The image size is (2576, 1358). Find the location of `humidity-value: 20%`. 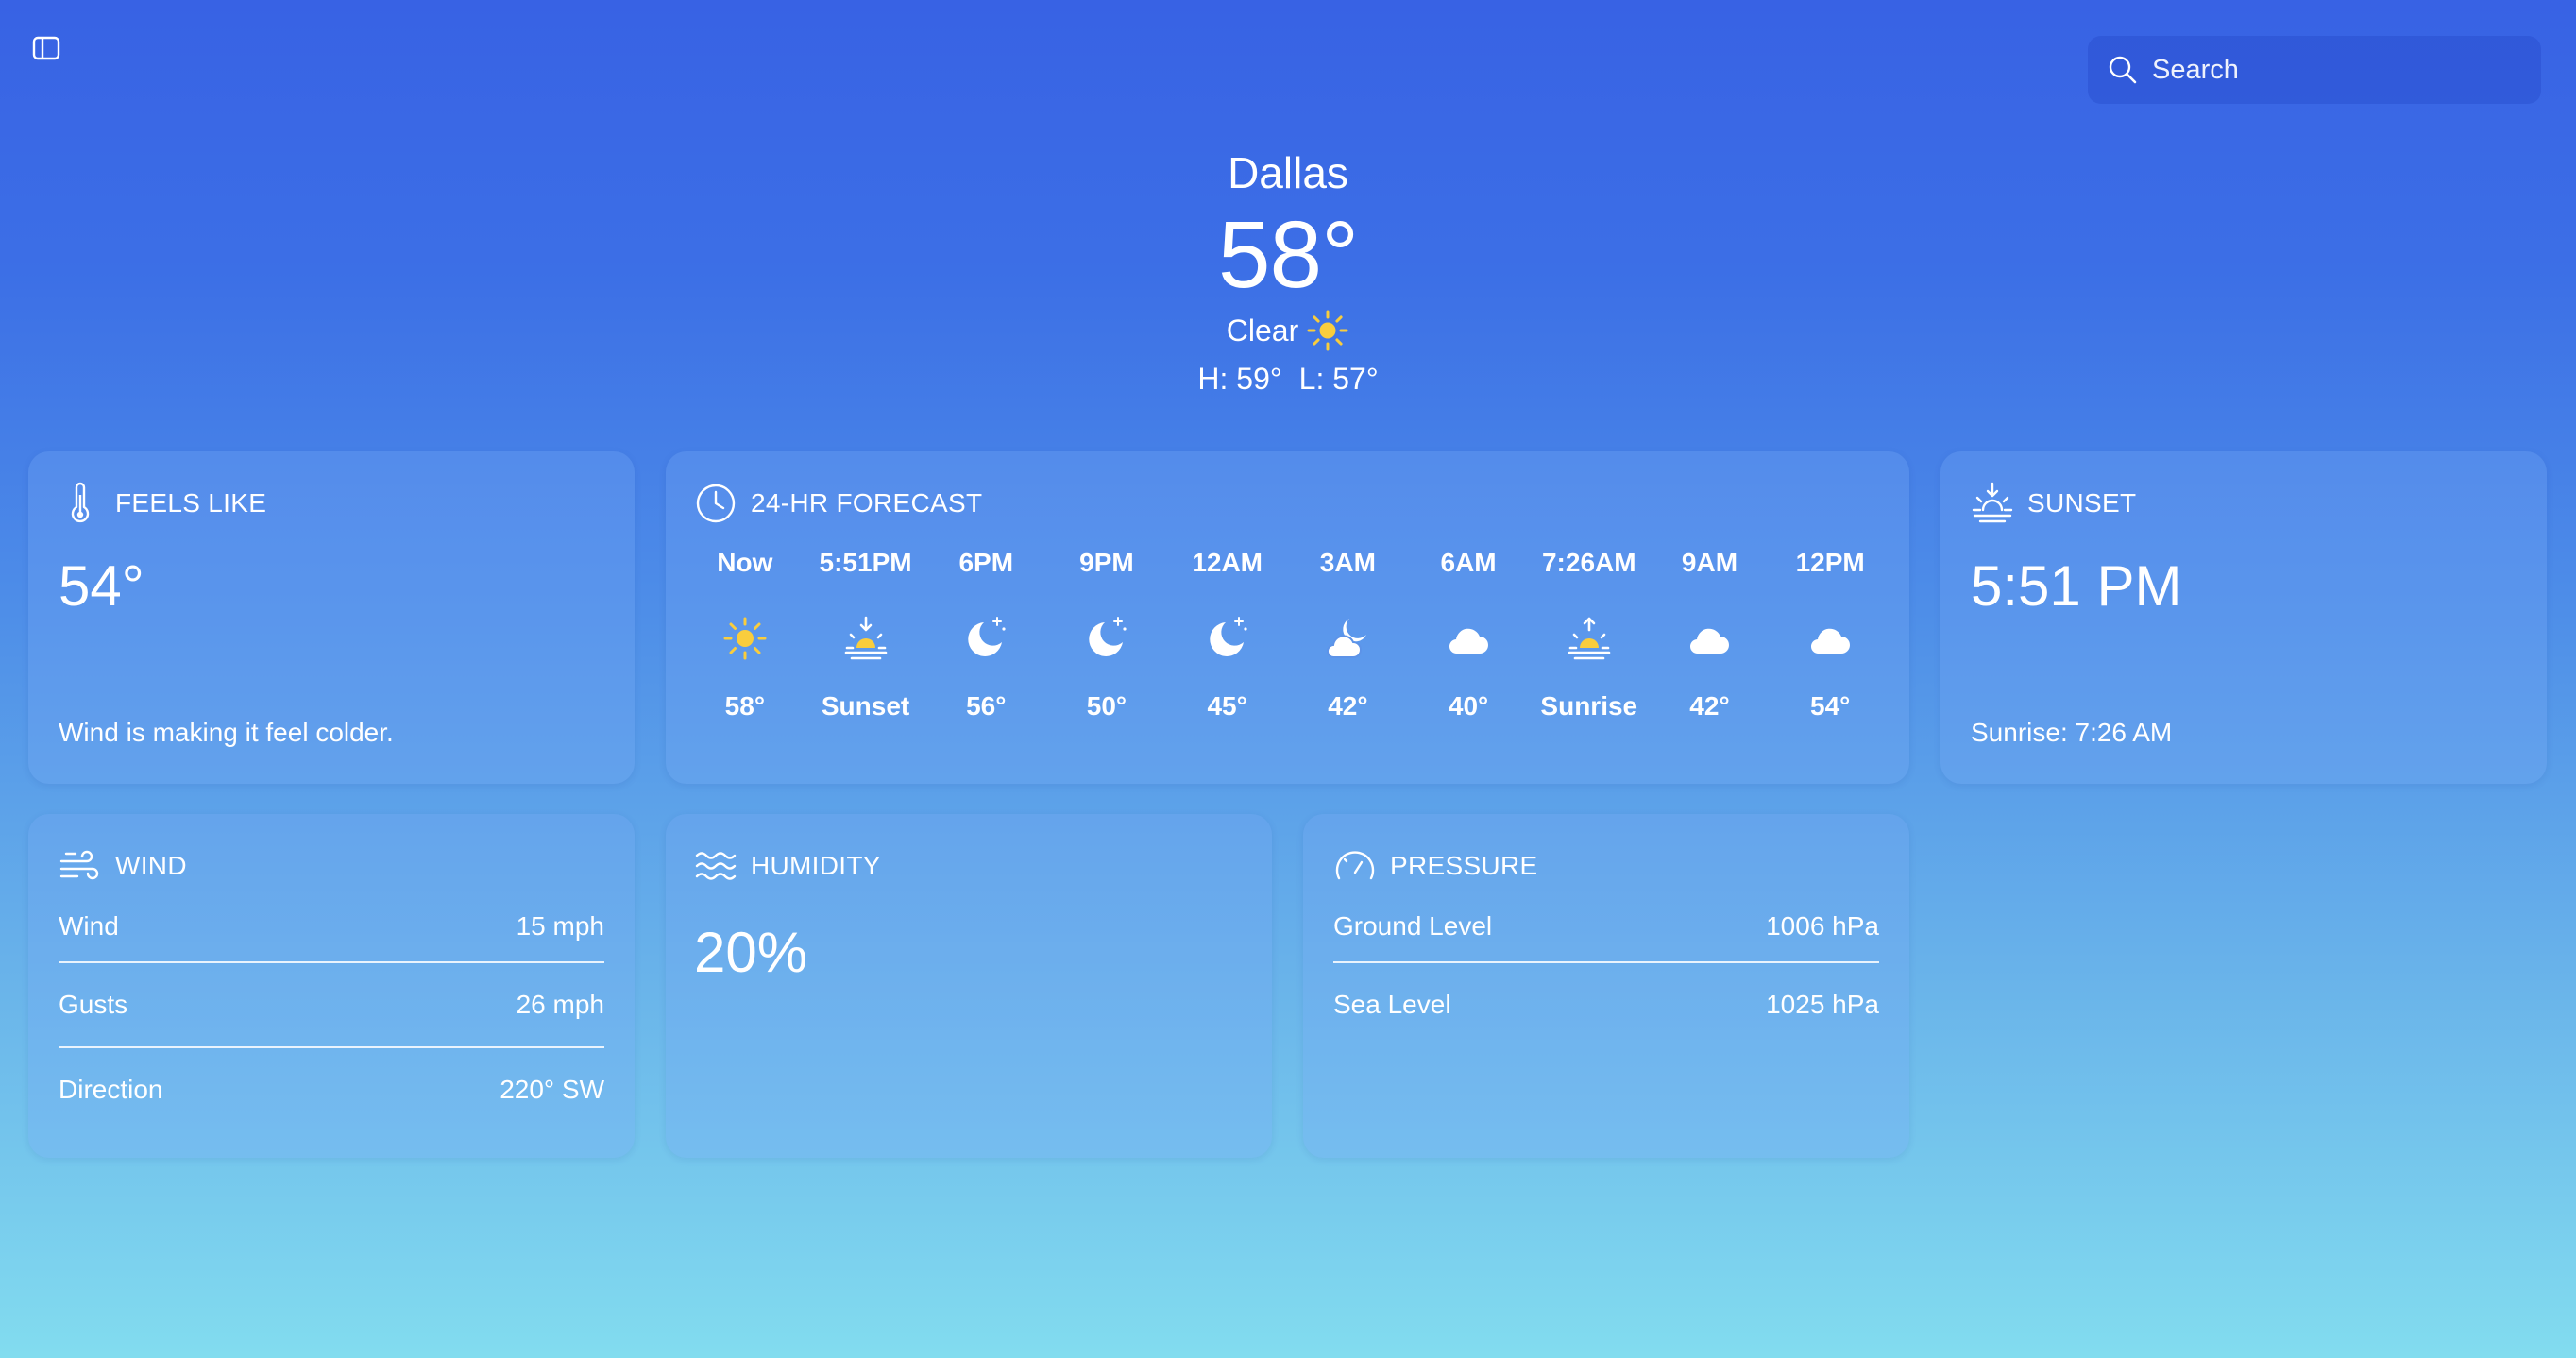

humidity-value: 20% is located at coordinates (751, 952).